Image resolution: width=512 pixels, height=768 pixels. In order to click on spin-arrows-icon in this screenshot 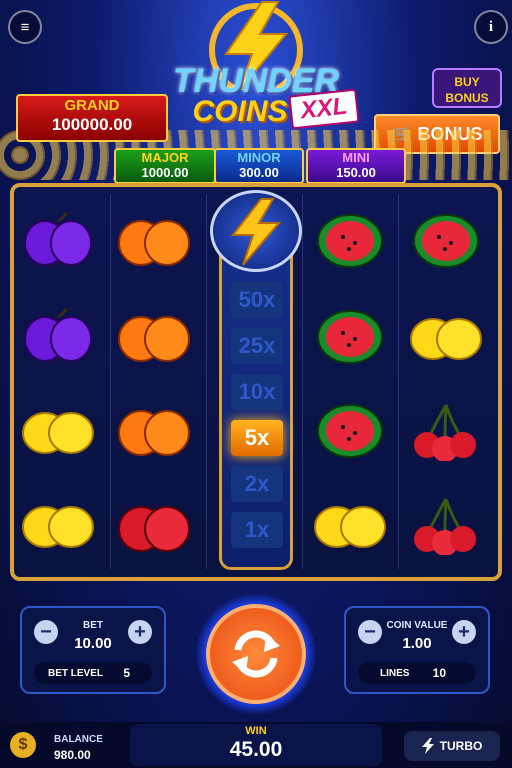, I will do `click(256, 654)`.